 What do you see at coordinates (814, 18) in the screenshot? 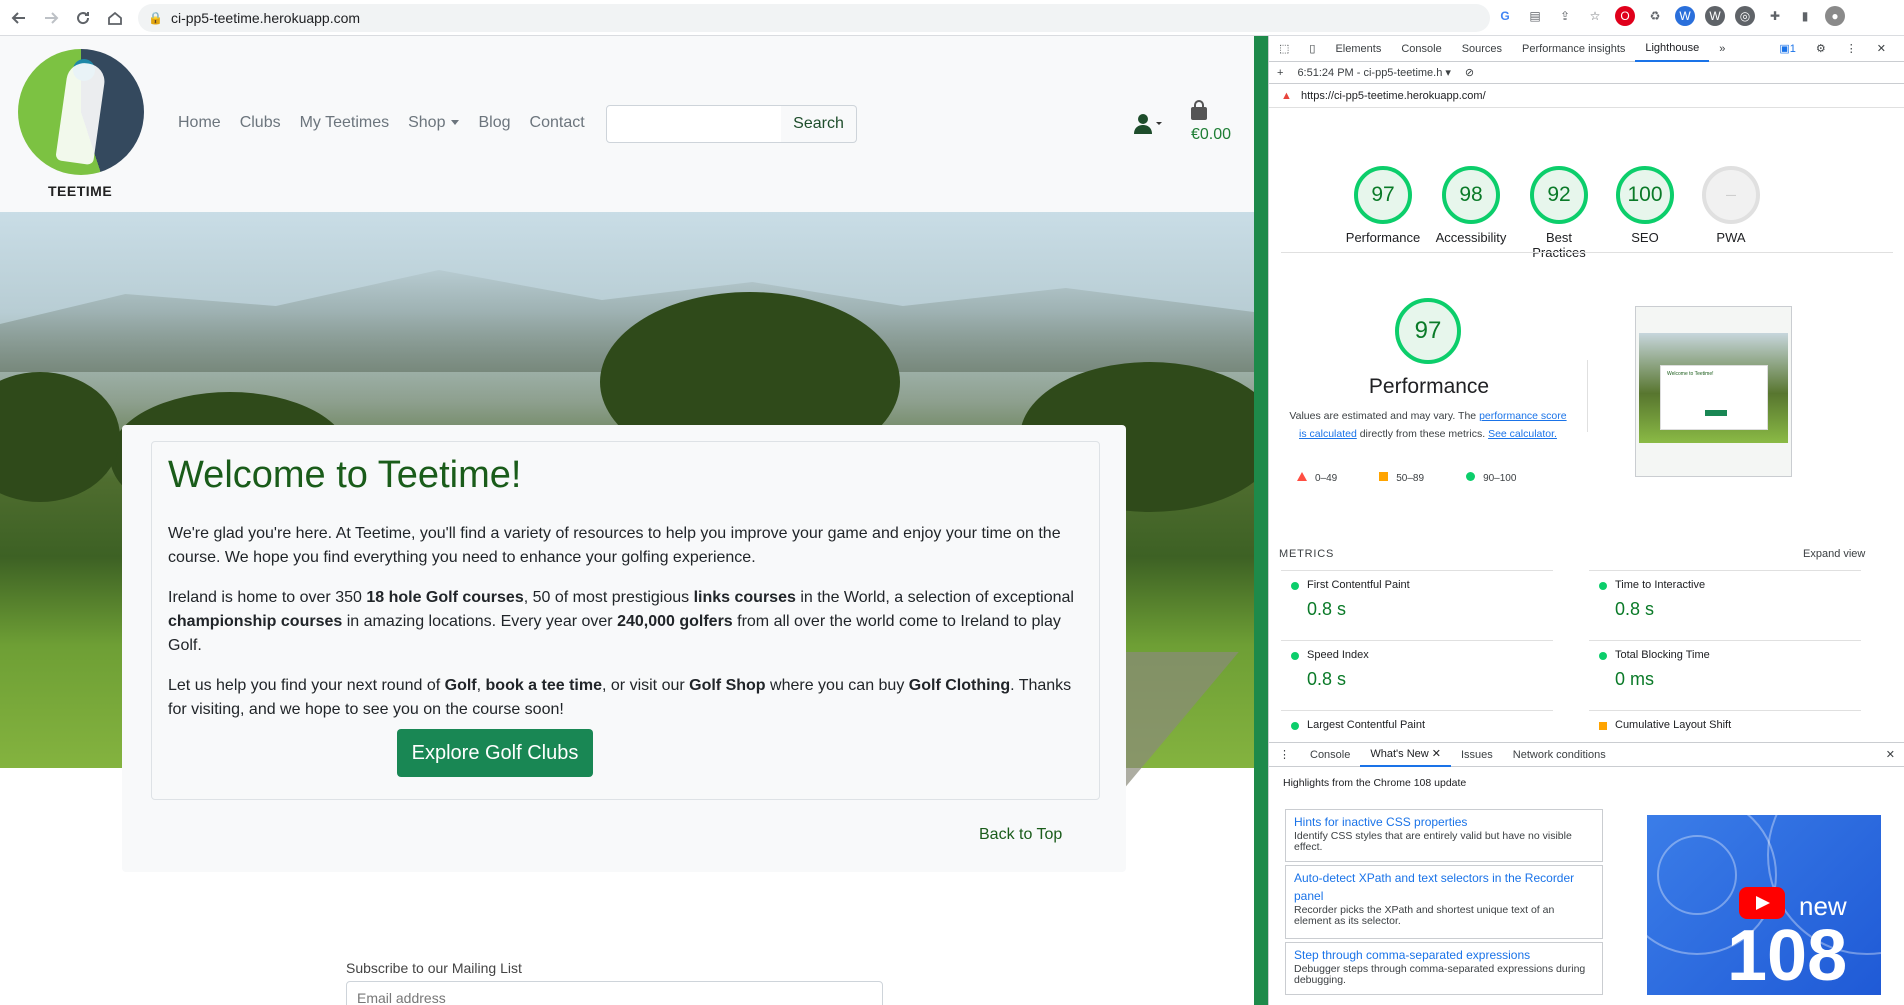
I see `address-bar: 🔒 ci-pp5-teetime.herokuapp.com` at bounding box center [814, 18].